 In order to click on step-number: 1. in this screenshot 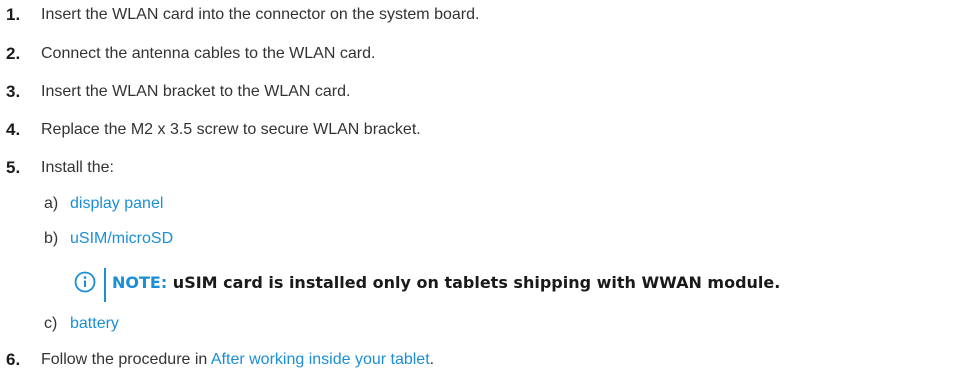, I will do `click(13, 14)`.